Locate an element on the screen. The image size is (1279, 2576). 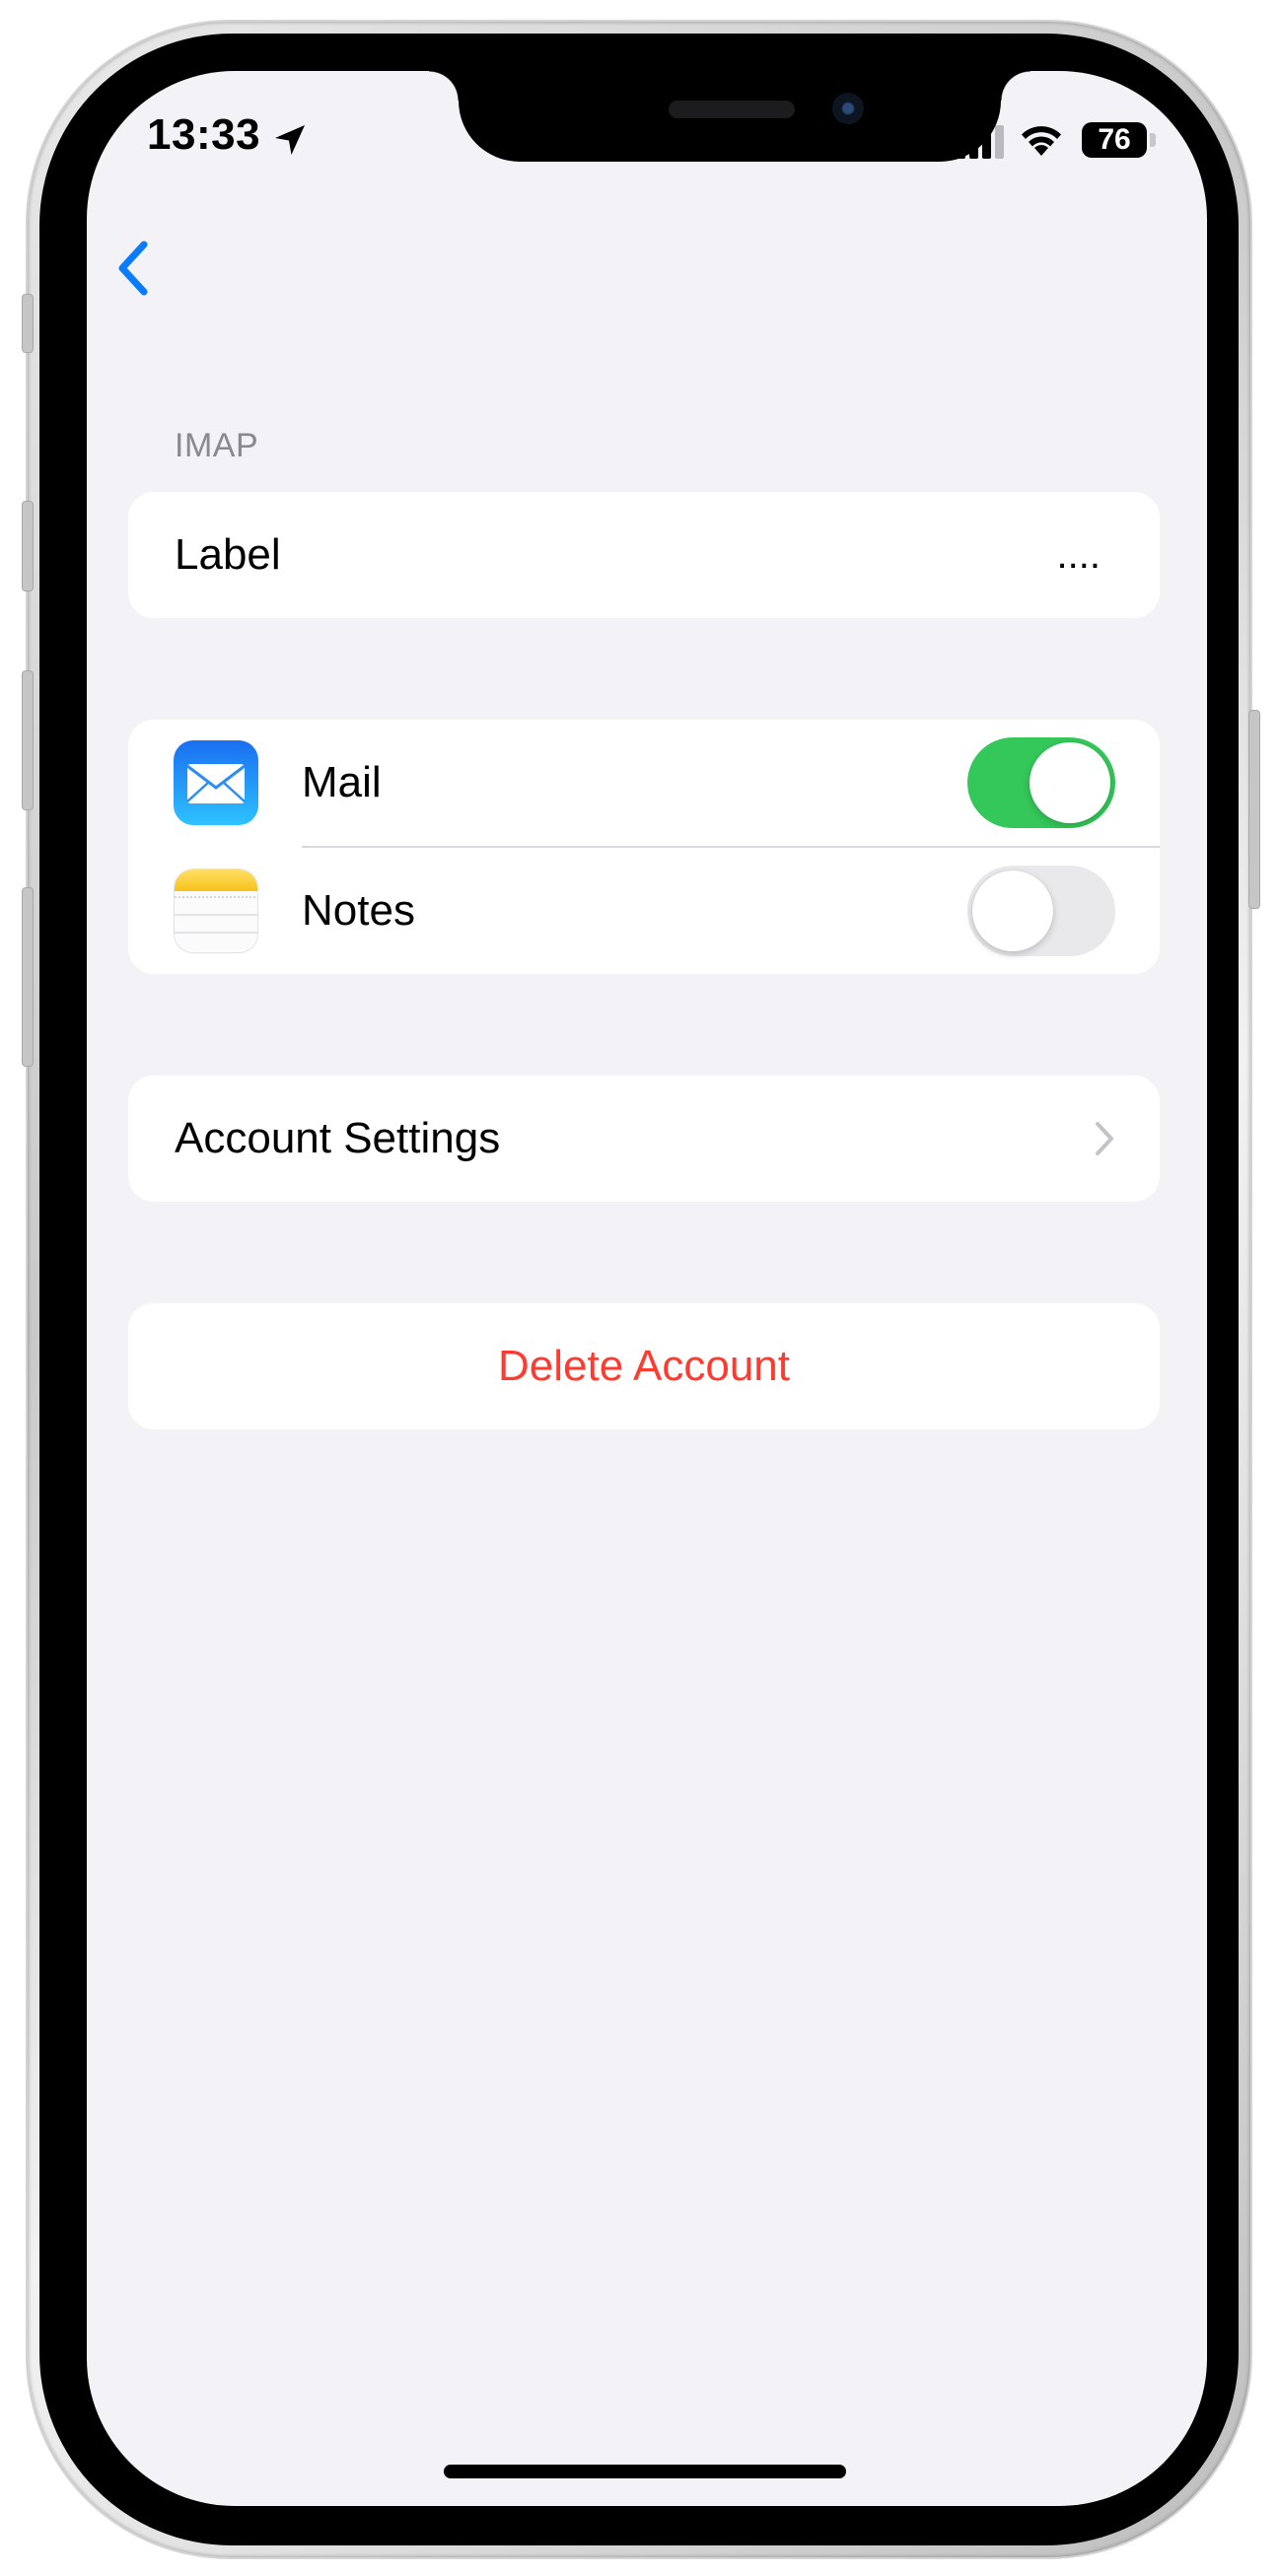
notes-toggle is located at coordinates (1041, 911).